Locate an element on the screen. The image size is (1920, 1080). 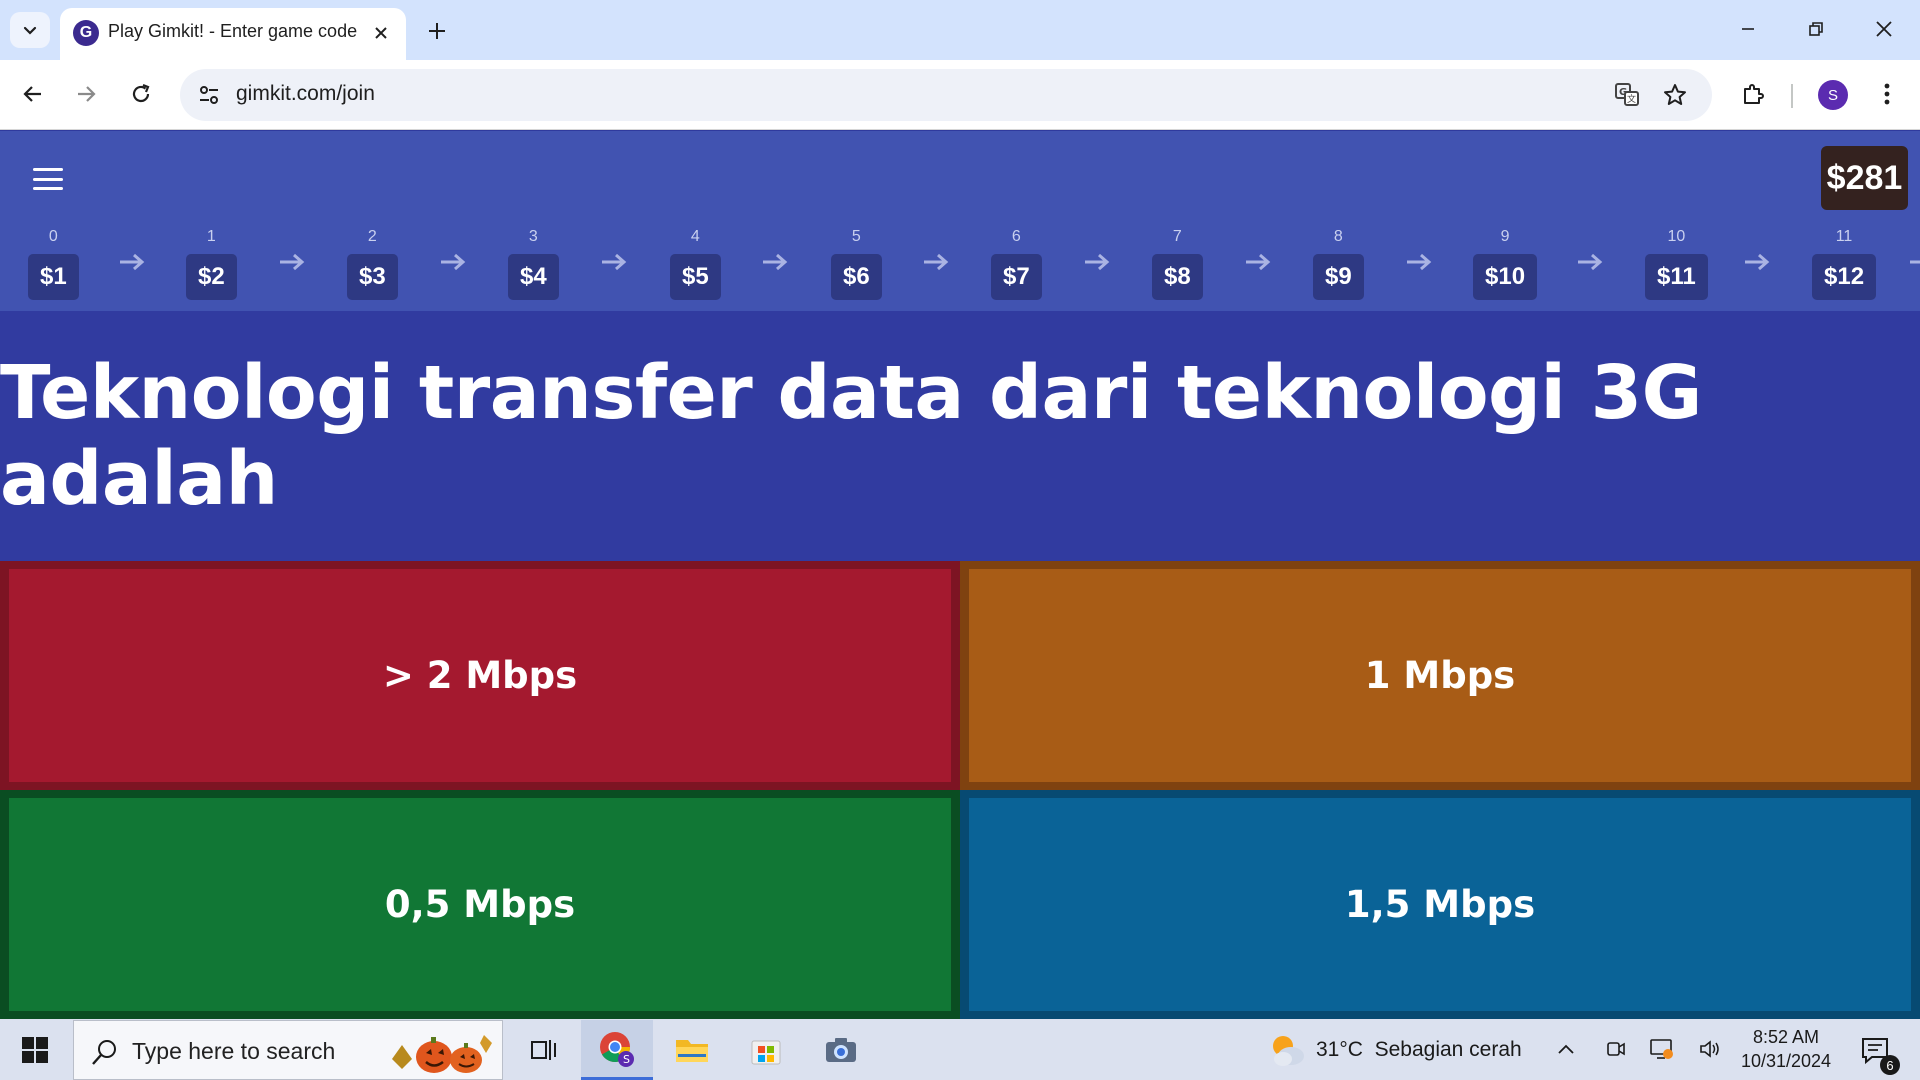
forward-button is located at coordinates (86, 94).